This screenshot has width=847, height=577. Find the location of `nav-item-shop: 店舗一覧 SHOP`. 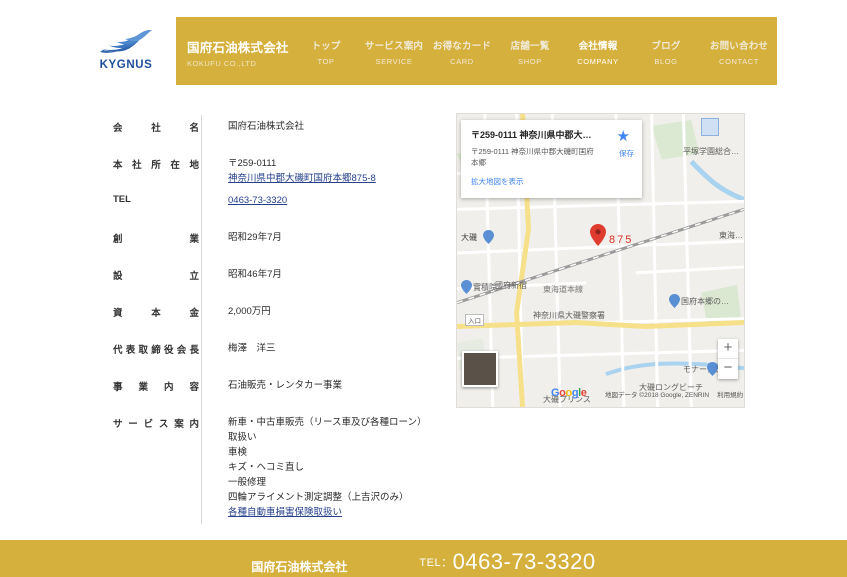

nav-item-shop: 店舗一覧 SHOP is located at coordinates (530, 52).